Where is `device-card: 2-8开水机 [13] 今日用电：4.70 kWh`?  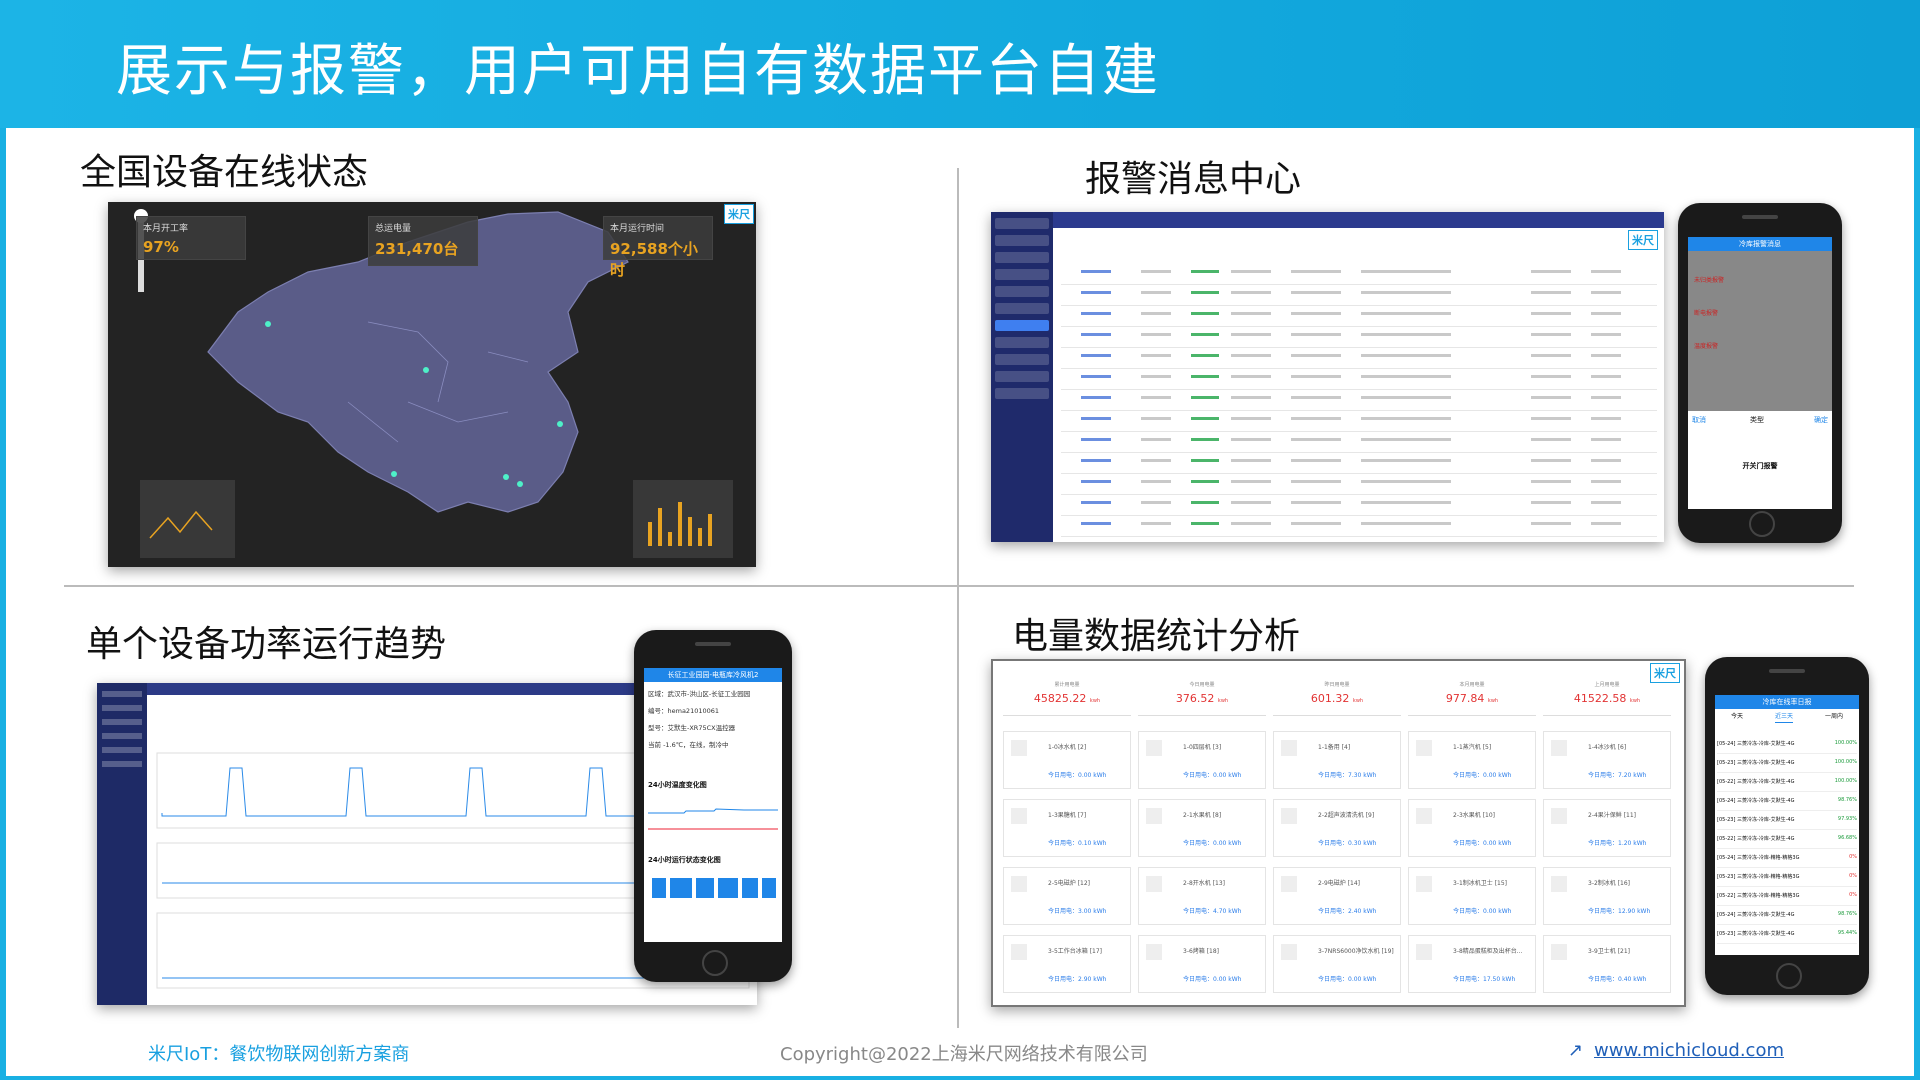 device-card: 2-8开水机 [13] 今日用电：4.70 kWh is located at coordinates (1202, 896).